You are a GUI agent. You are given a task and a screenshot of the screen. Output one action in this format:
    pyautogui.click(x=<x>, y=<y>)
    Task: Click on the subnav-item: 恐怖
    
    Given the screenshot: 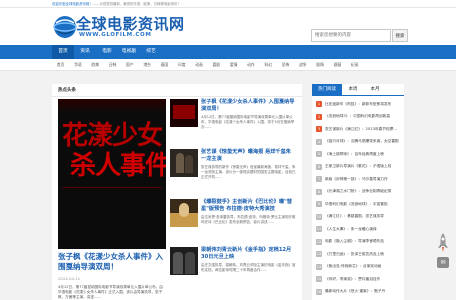 What is the action you would take?
    pyautogui.click(x=285, y=64)
    